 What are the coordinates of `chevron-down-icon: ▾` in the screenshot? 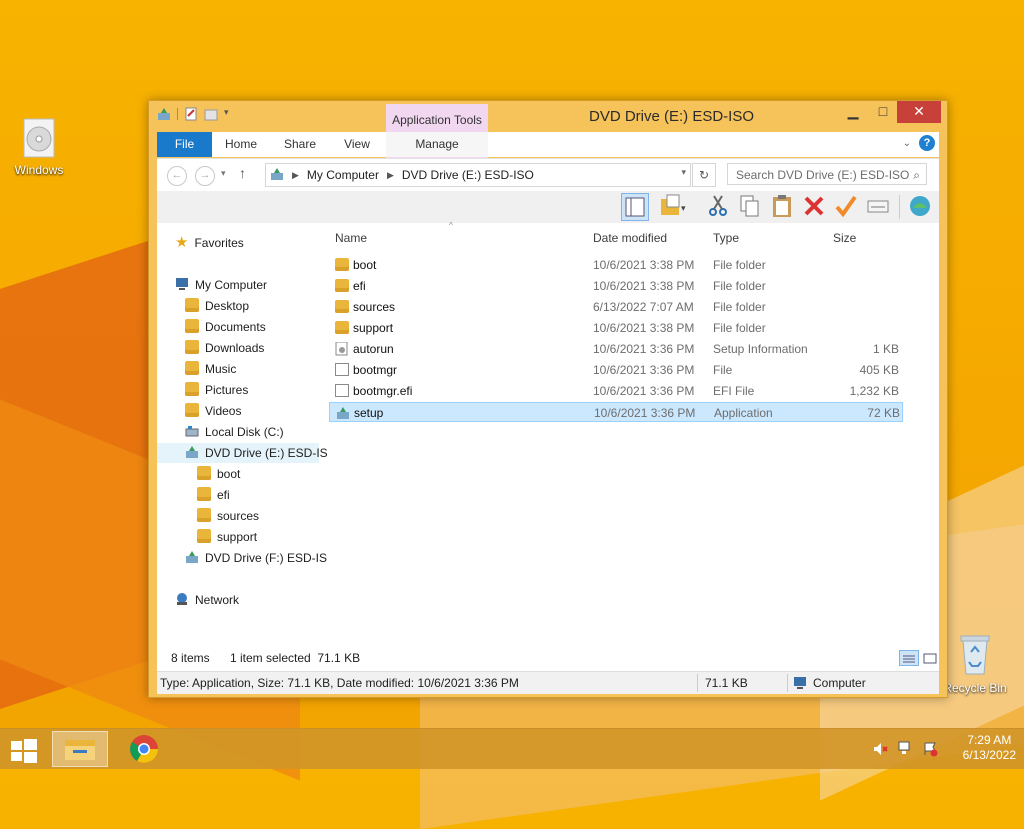 It's located at (683, 172).